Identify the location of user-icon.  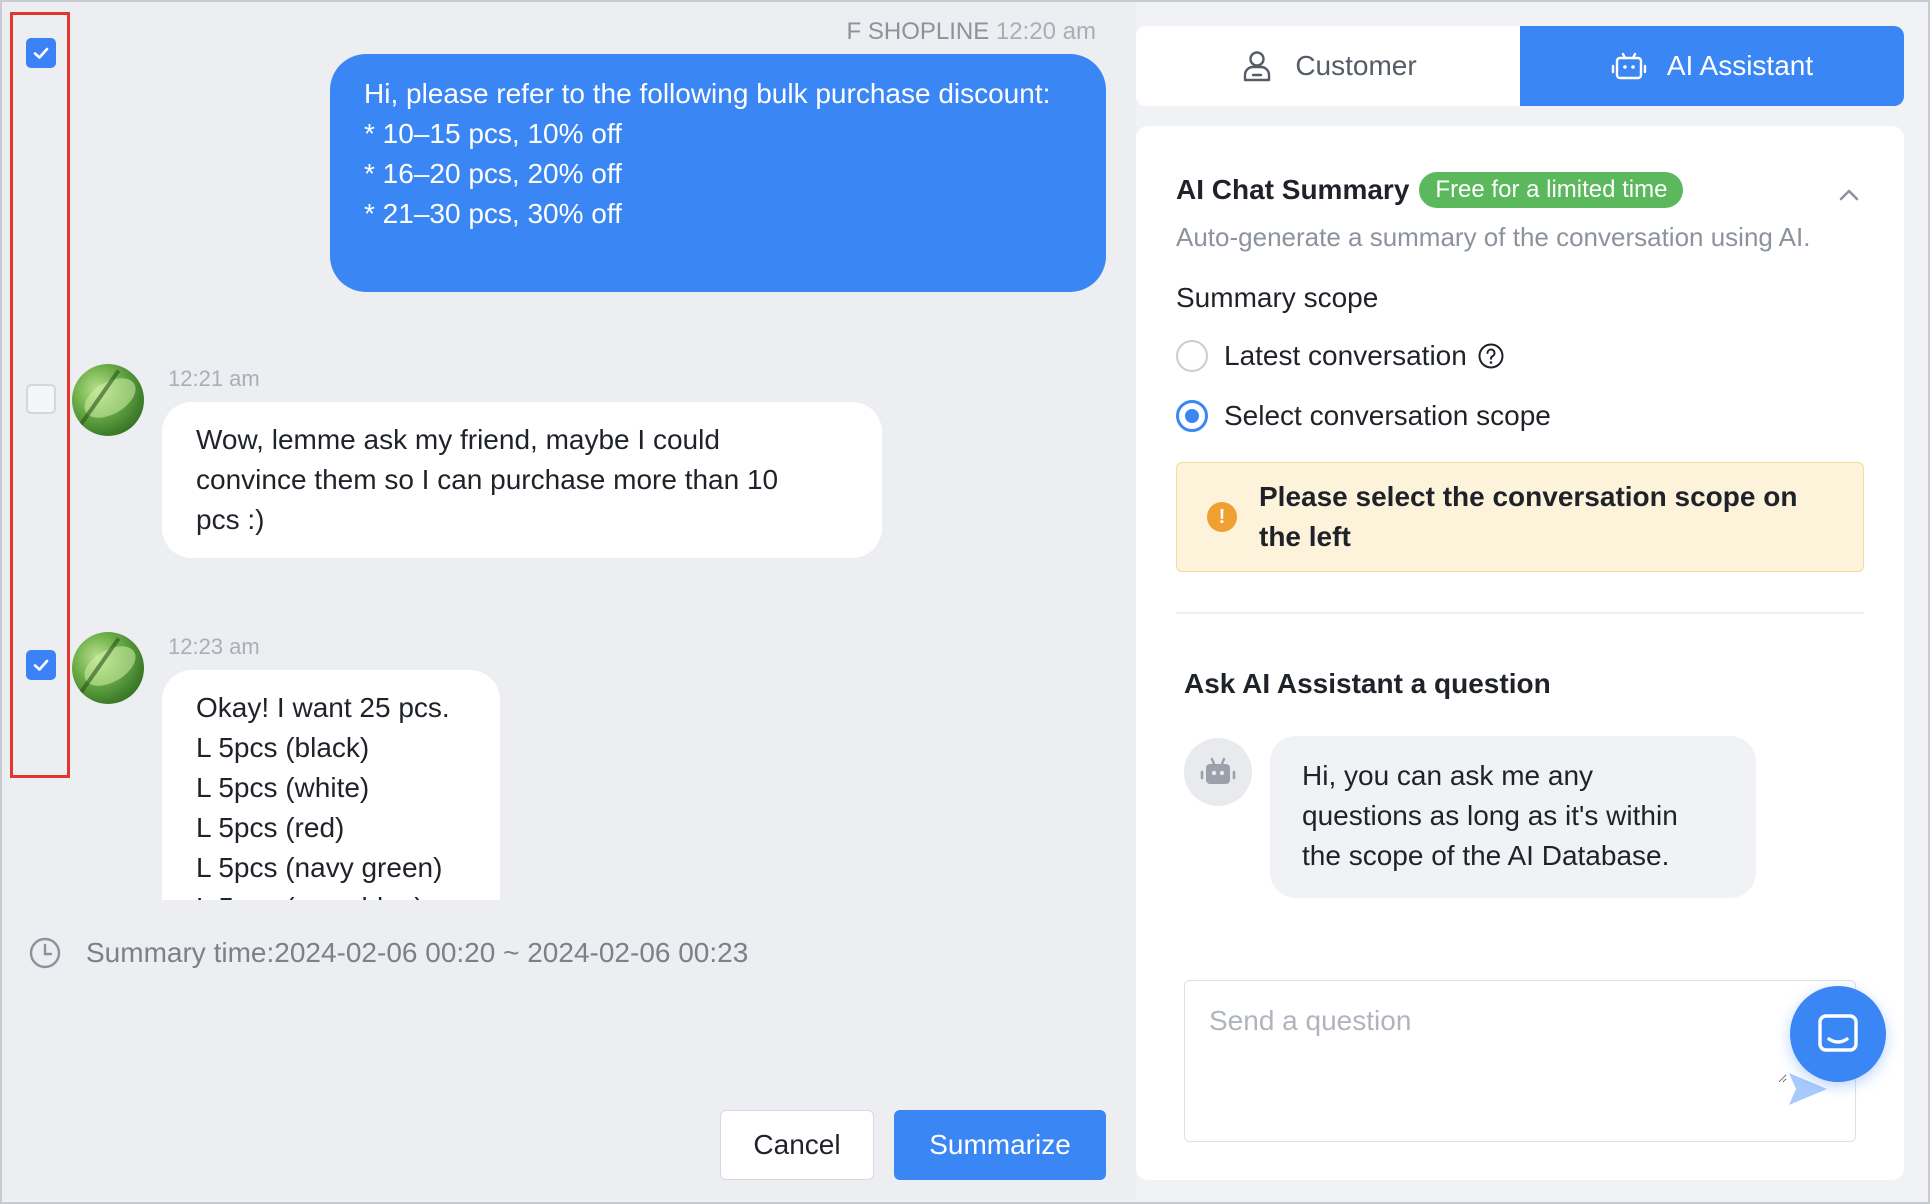
(1257, 66).